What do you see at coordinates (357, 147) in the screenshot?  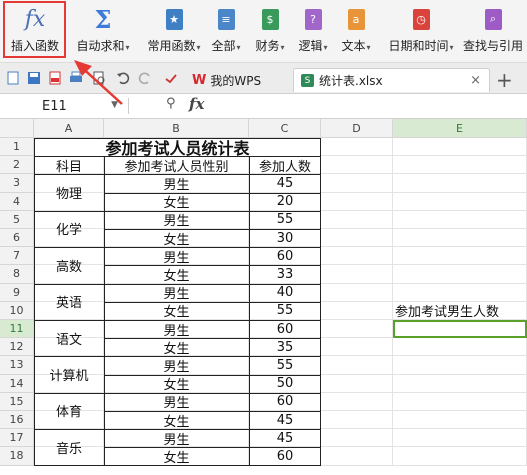 I see `cell-d1` at bounding box center [357, 147].